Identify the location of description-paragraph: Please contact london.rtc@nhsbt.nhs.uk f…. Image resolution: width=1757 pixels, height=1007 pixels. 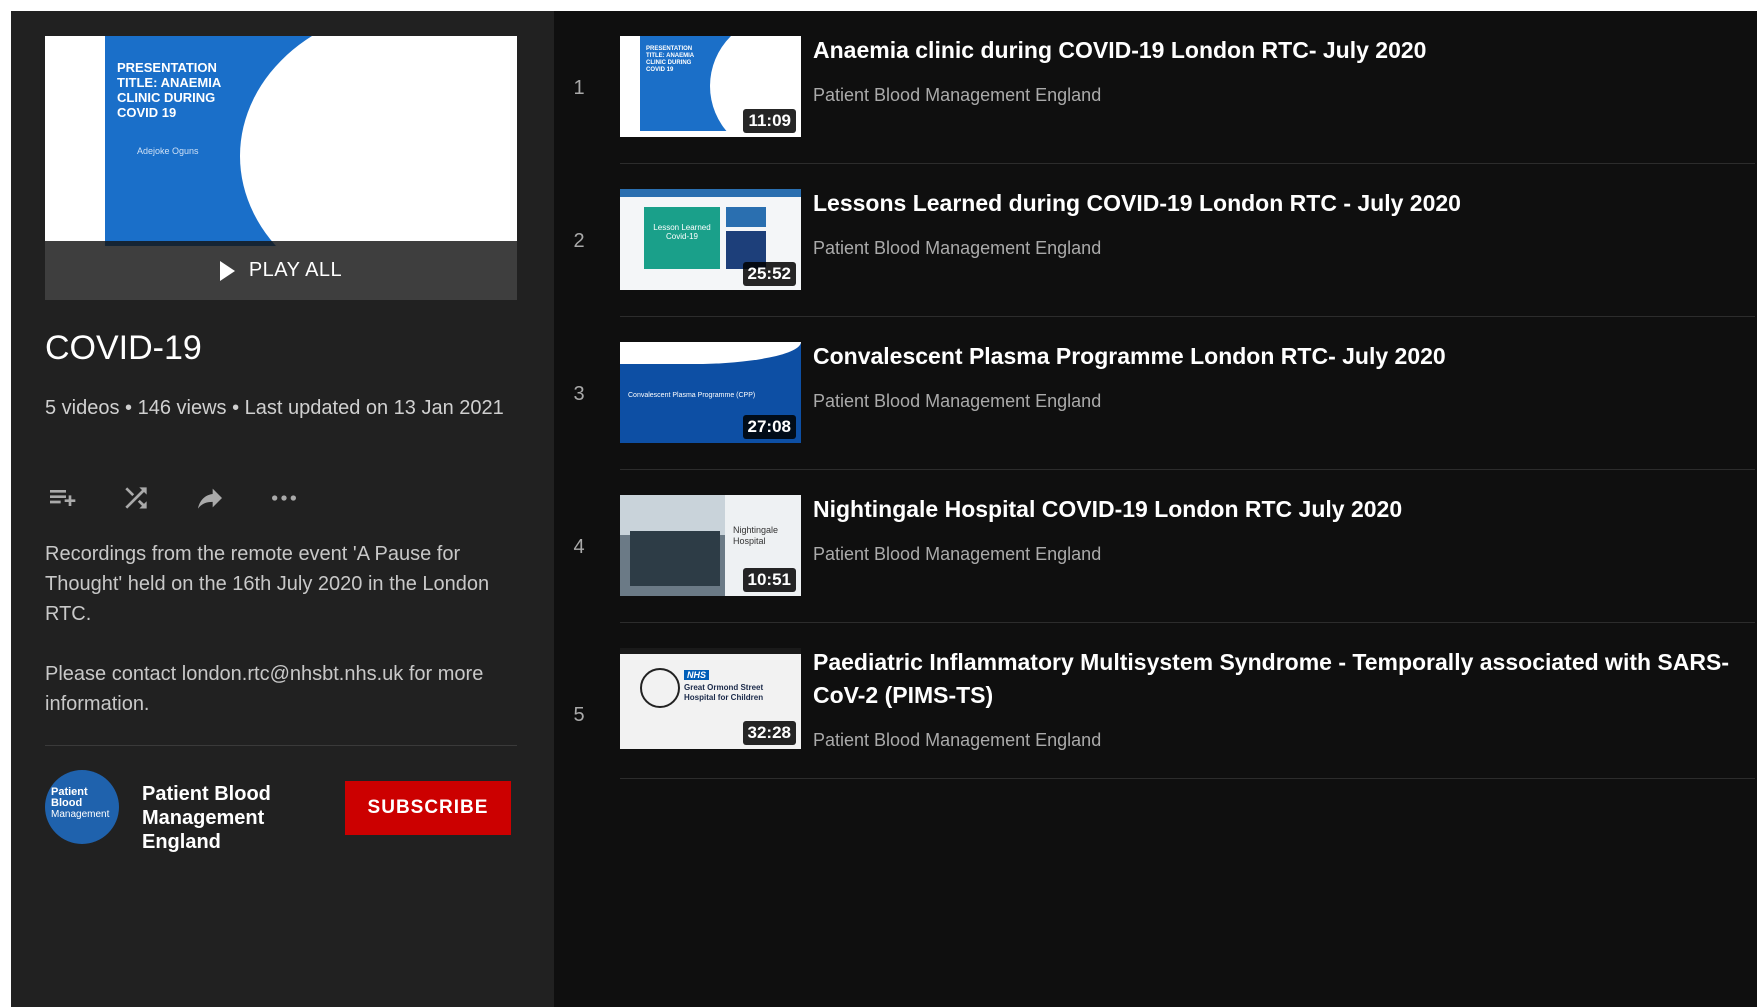
(264, 689).